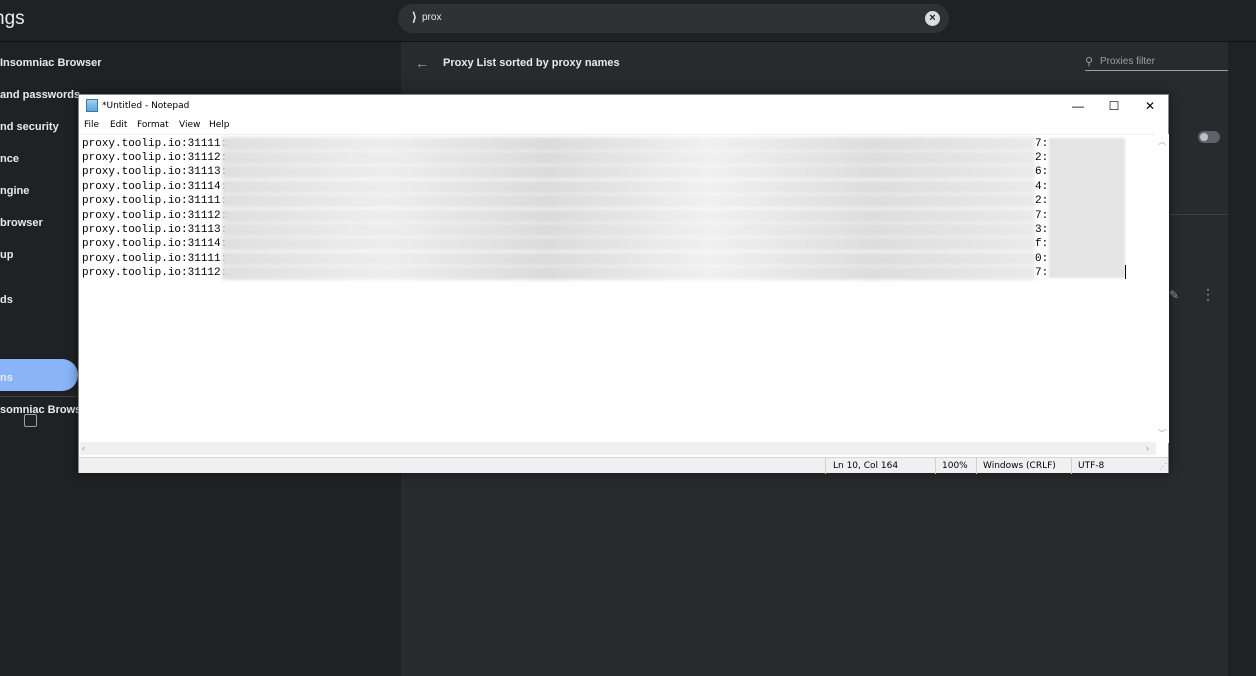 This screenshot has height=676, width=1256. What do you see at coordinates (219, 125) in the screenshot?
I see `menu-help: Help` at bounding box center [219, 125].